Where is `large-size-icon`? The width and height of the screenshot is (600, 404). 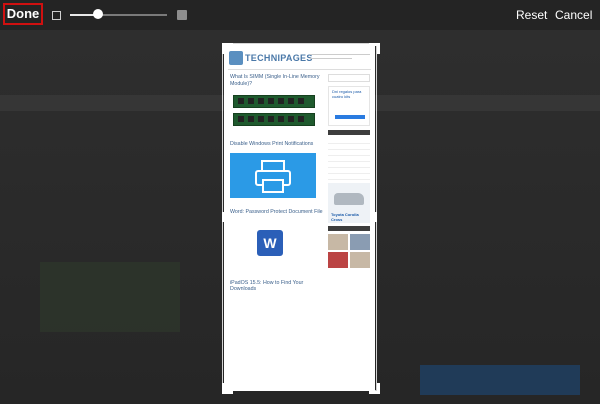 large-size-icon is located at coordinates (182, 15).